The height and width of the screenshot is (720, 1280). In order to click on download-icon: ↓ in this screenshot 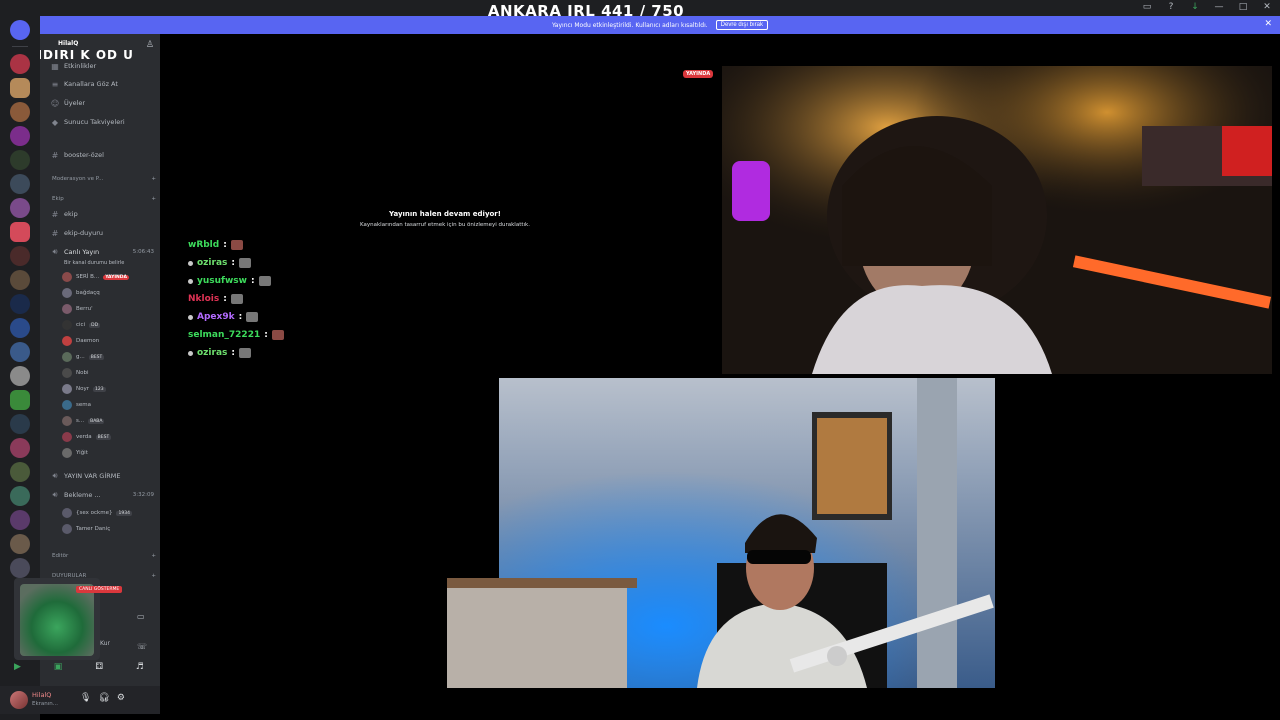, I will do `click(1195, 7)`.